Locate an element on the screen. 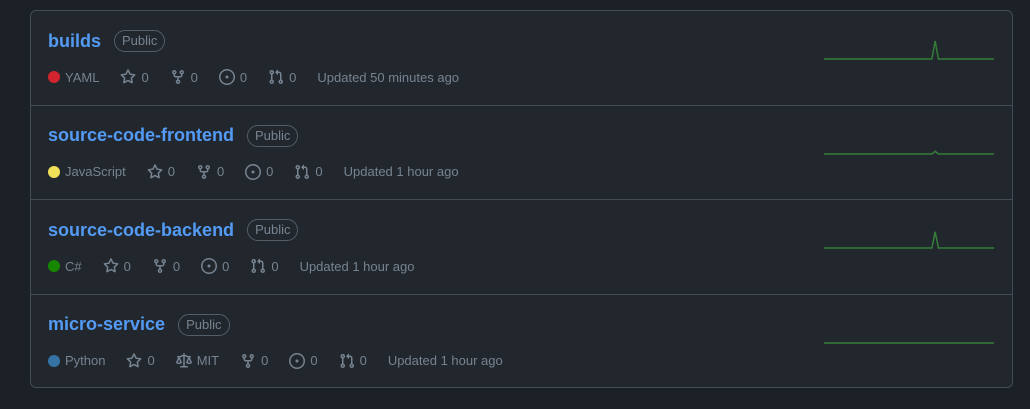 Image resolution: width=1030 pixels, height=409 pixels. language: Python is located at coordinates (76, 360).